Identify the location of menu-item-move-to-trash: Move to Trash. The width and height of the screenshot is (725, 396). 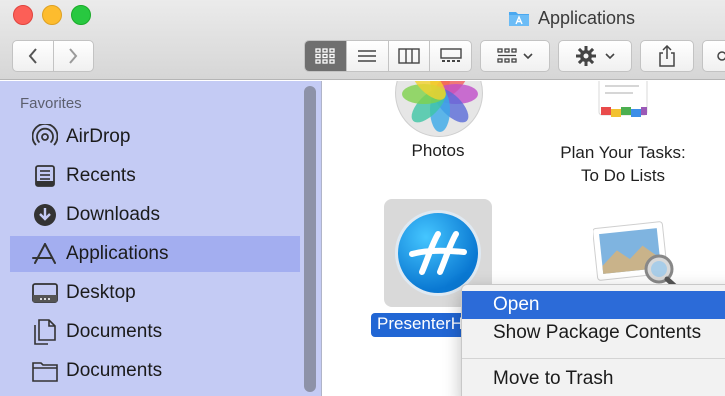
(593, 379).